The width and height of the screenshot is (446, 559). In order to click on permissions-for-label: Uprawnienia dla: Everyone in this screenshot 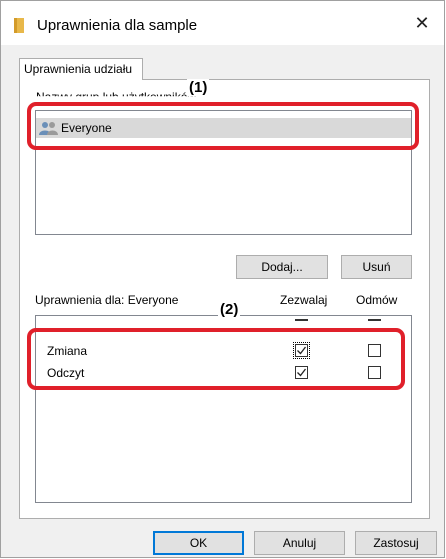, I will do `click(107, 300)`.